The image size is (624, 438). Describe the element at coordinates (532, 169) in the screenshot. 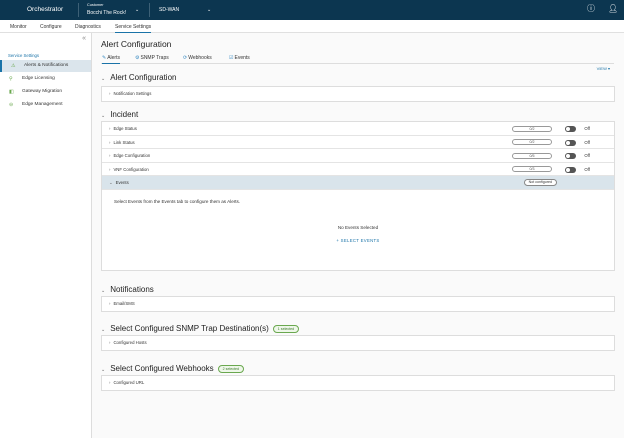

I see `count-badge: 0/3` at that location.